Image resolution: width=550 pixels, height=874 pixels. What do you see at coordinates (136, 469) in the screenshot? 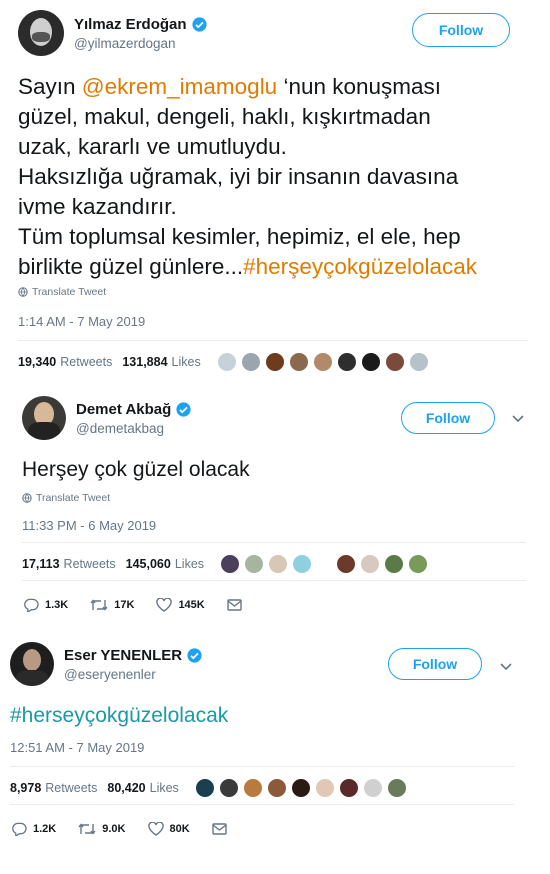
I see `tweet-text: Herşey çok güzel olacak` at bounding box center [136, 469].